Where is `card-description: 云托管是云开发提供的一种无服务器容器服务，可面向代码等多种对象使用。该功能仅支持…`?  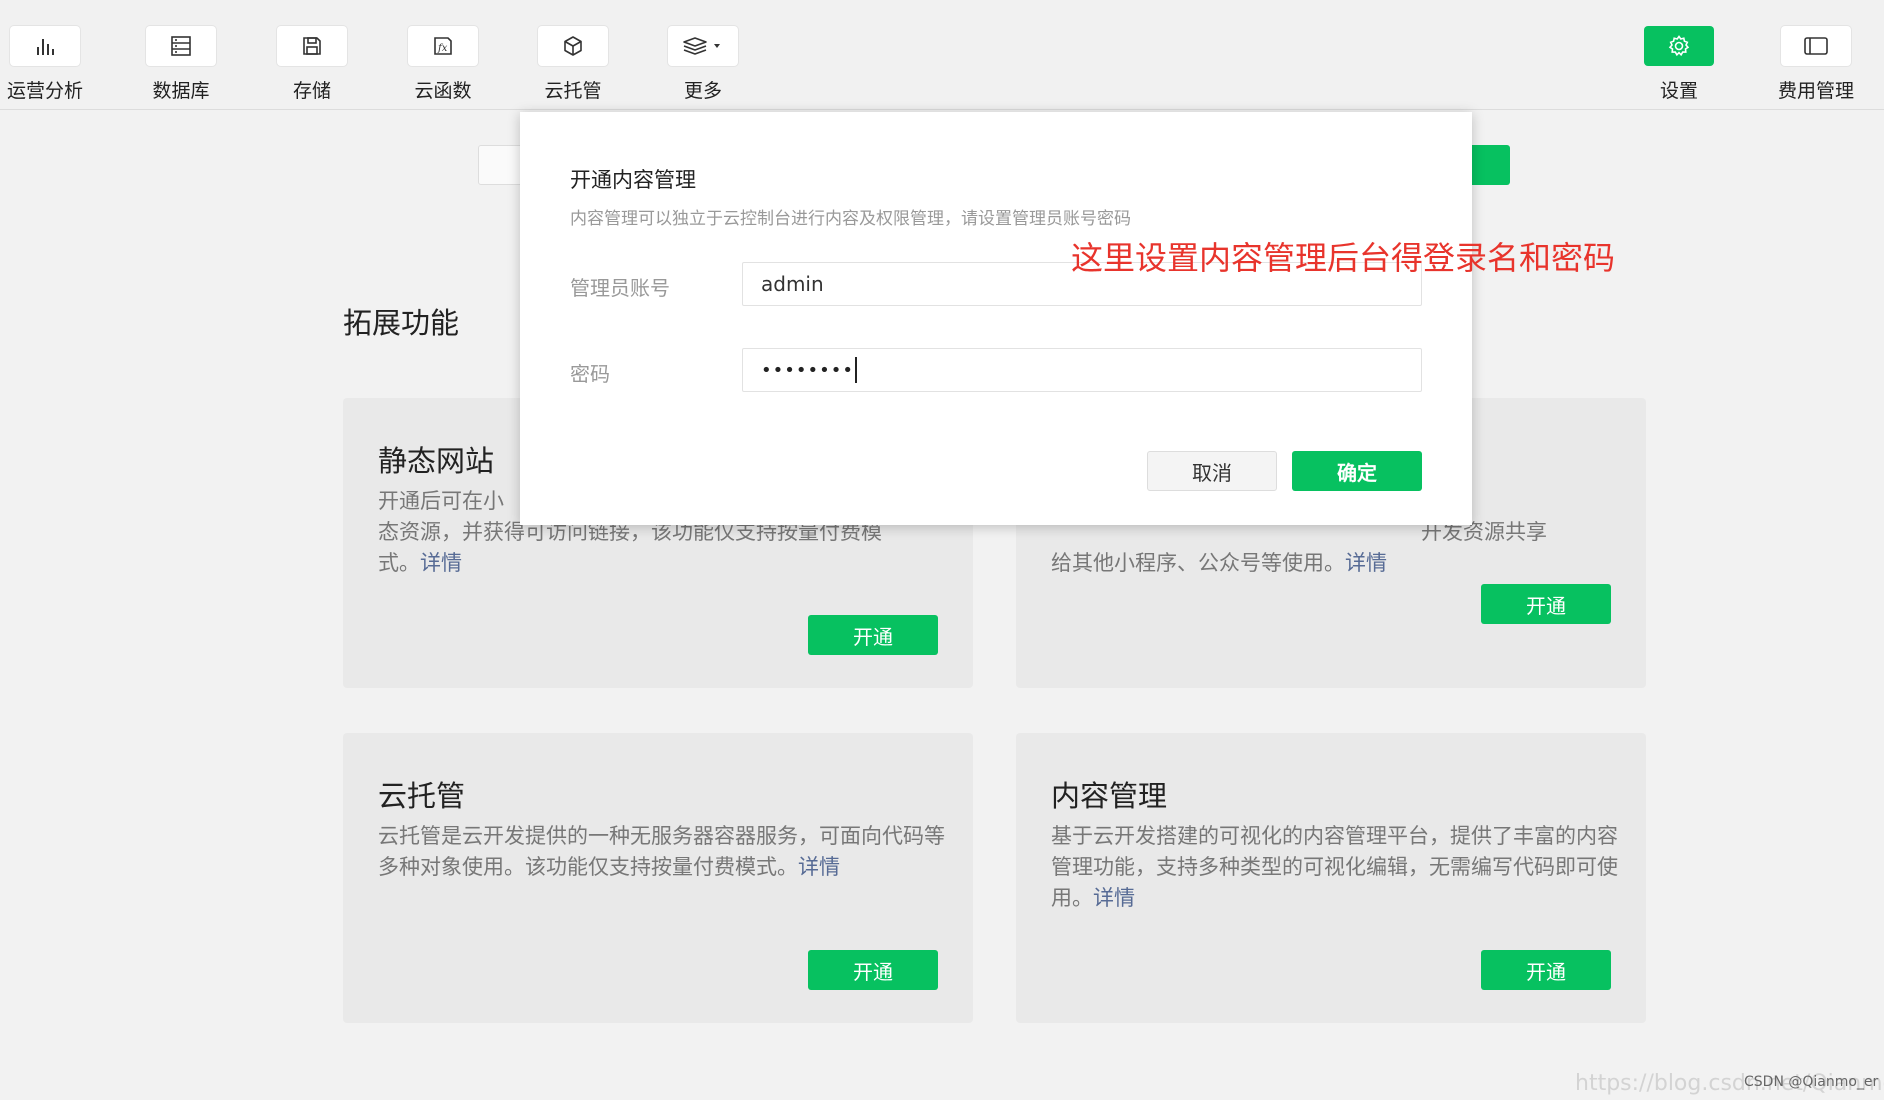
card-description: 云托管是云开发提供的一种无服务器容器服务，可面向代码等多种对象使用。该功能仅支持… is located at coordinates (661, 851).